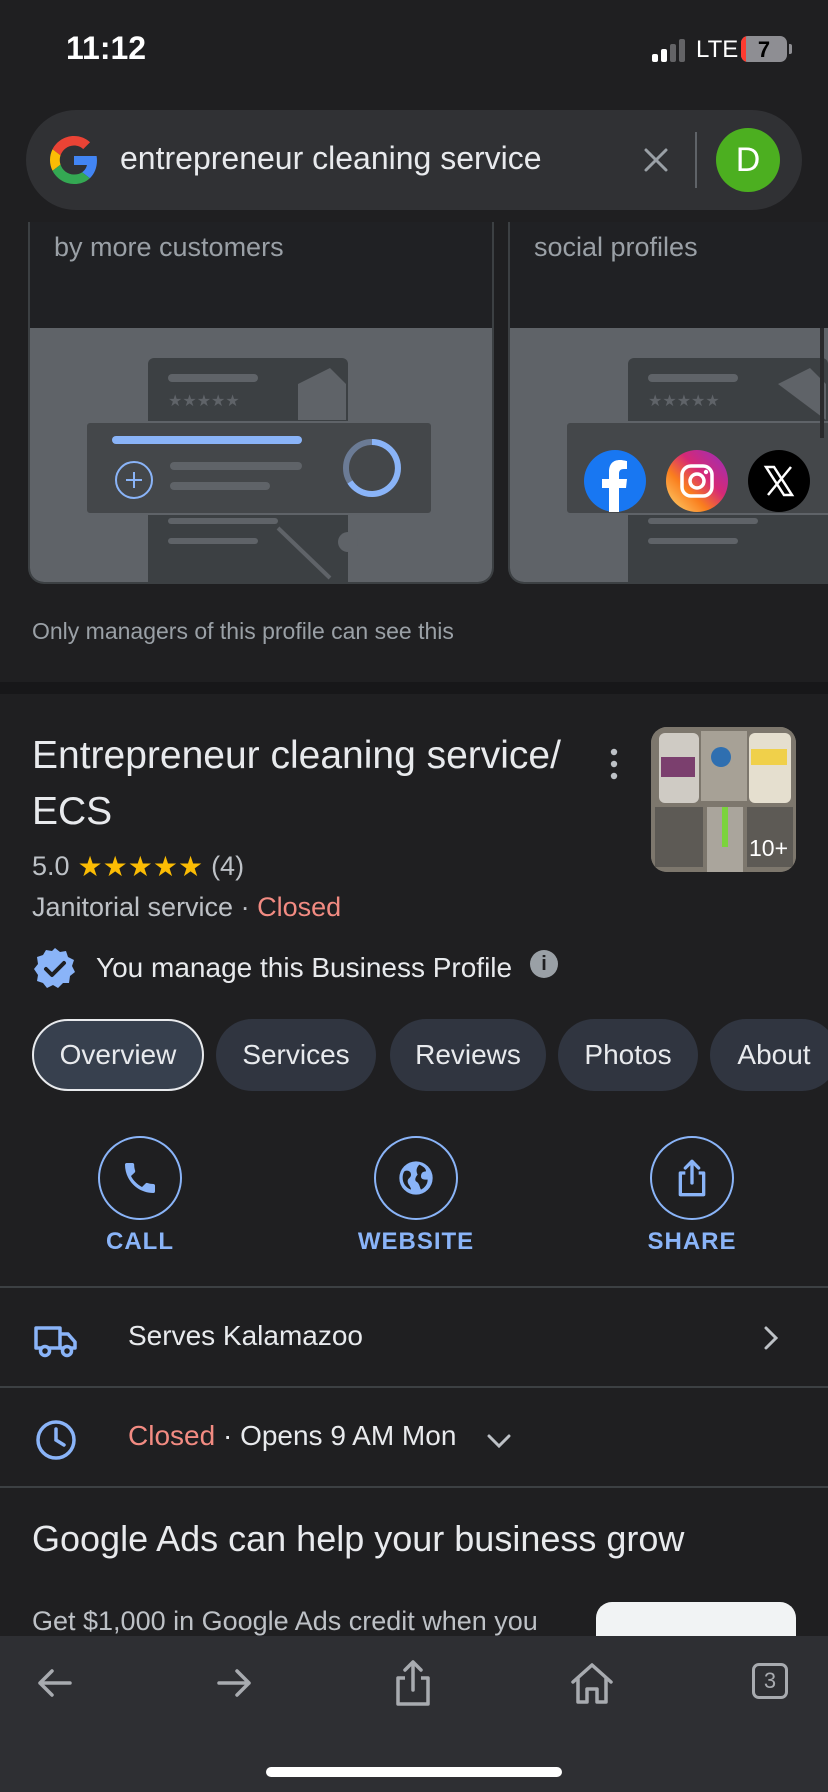  Describe the element at coordinates (331, 158) in the screenshot. I see `search-input: entrepreneur cleaning service` at that location.